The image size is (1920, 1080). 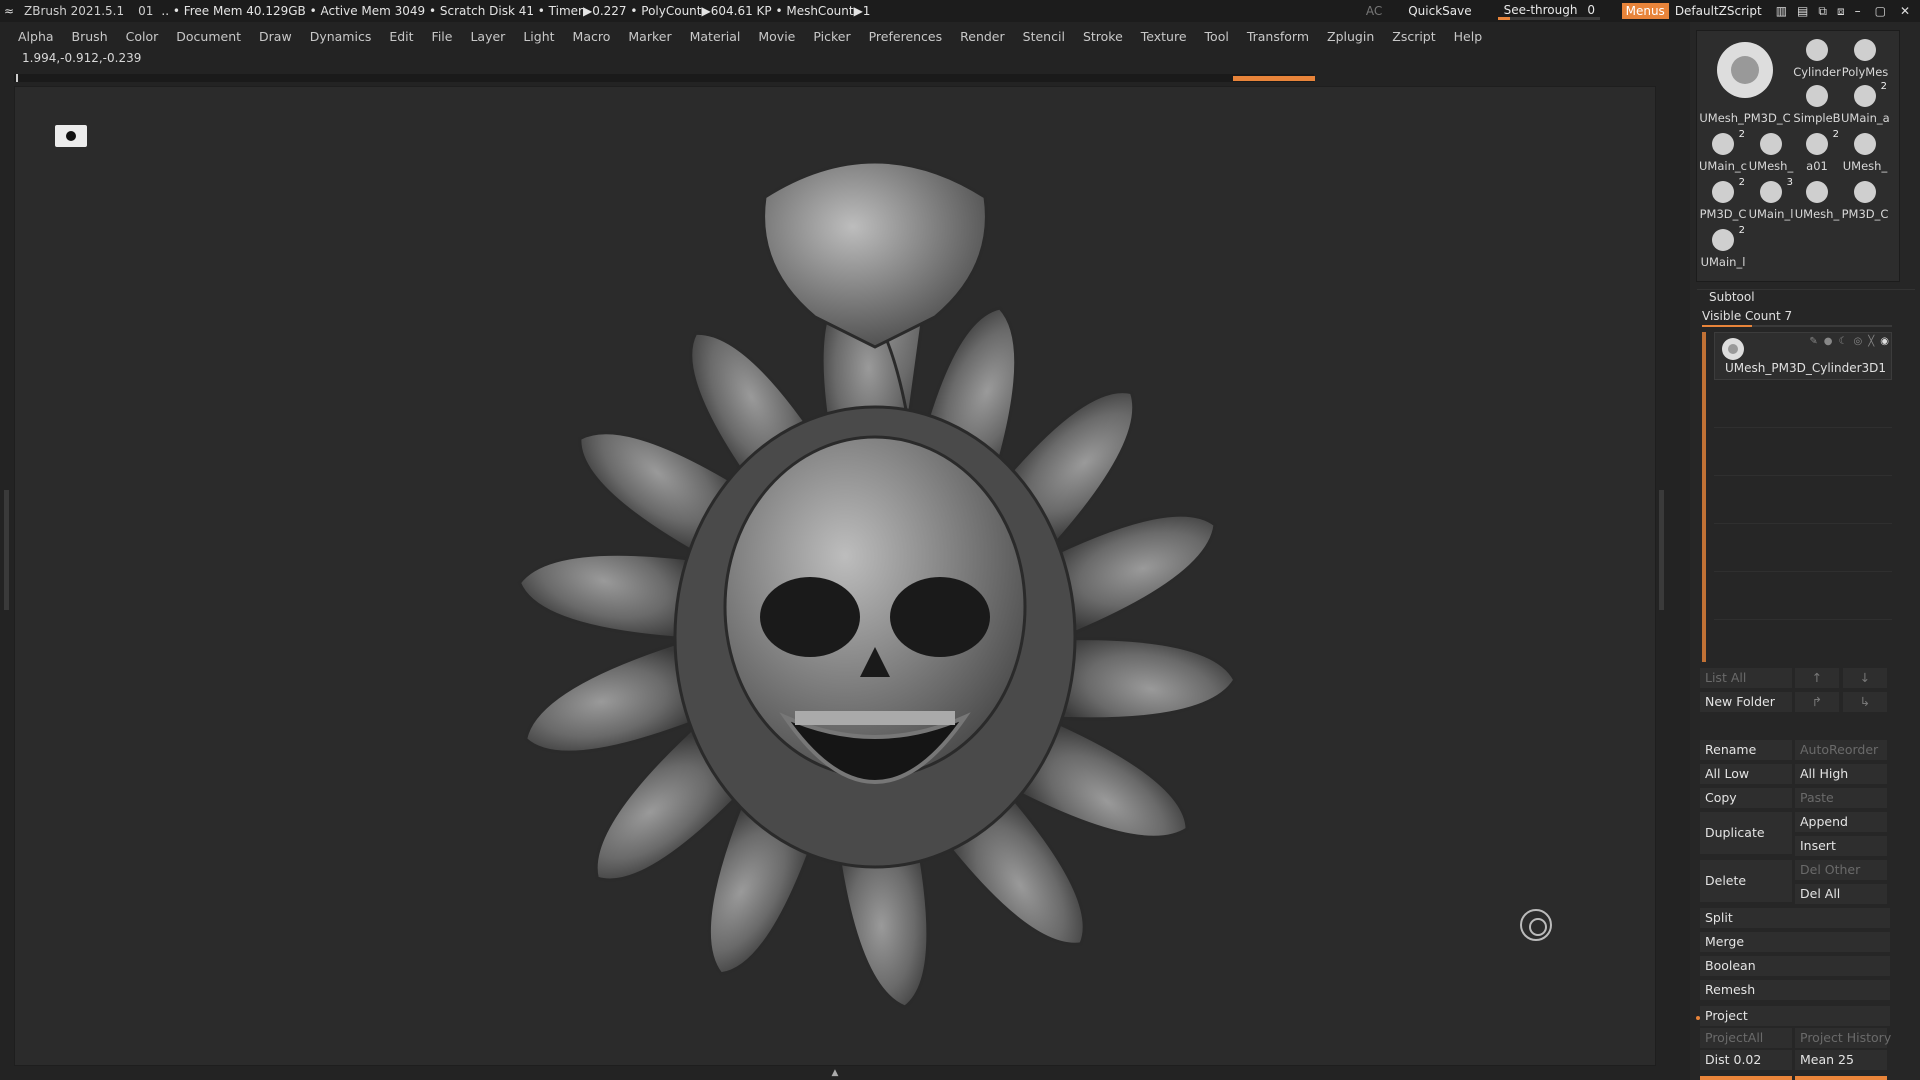 What do you see at coordinates (831, 36) in the screenshot?
I see `menu-picker: Picker` at bounding box center [831, 36].